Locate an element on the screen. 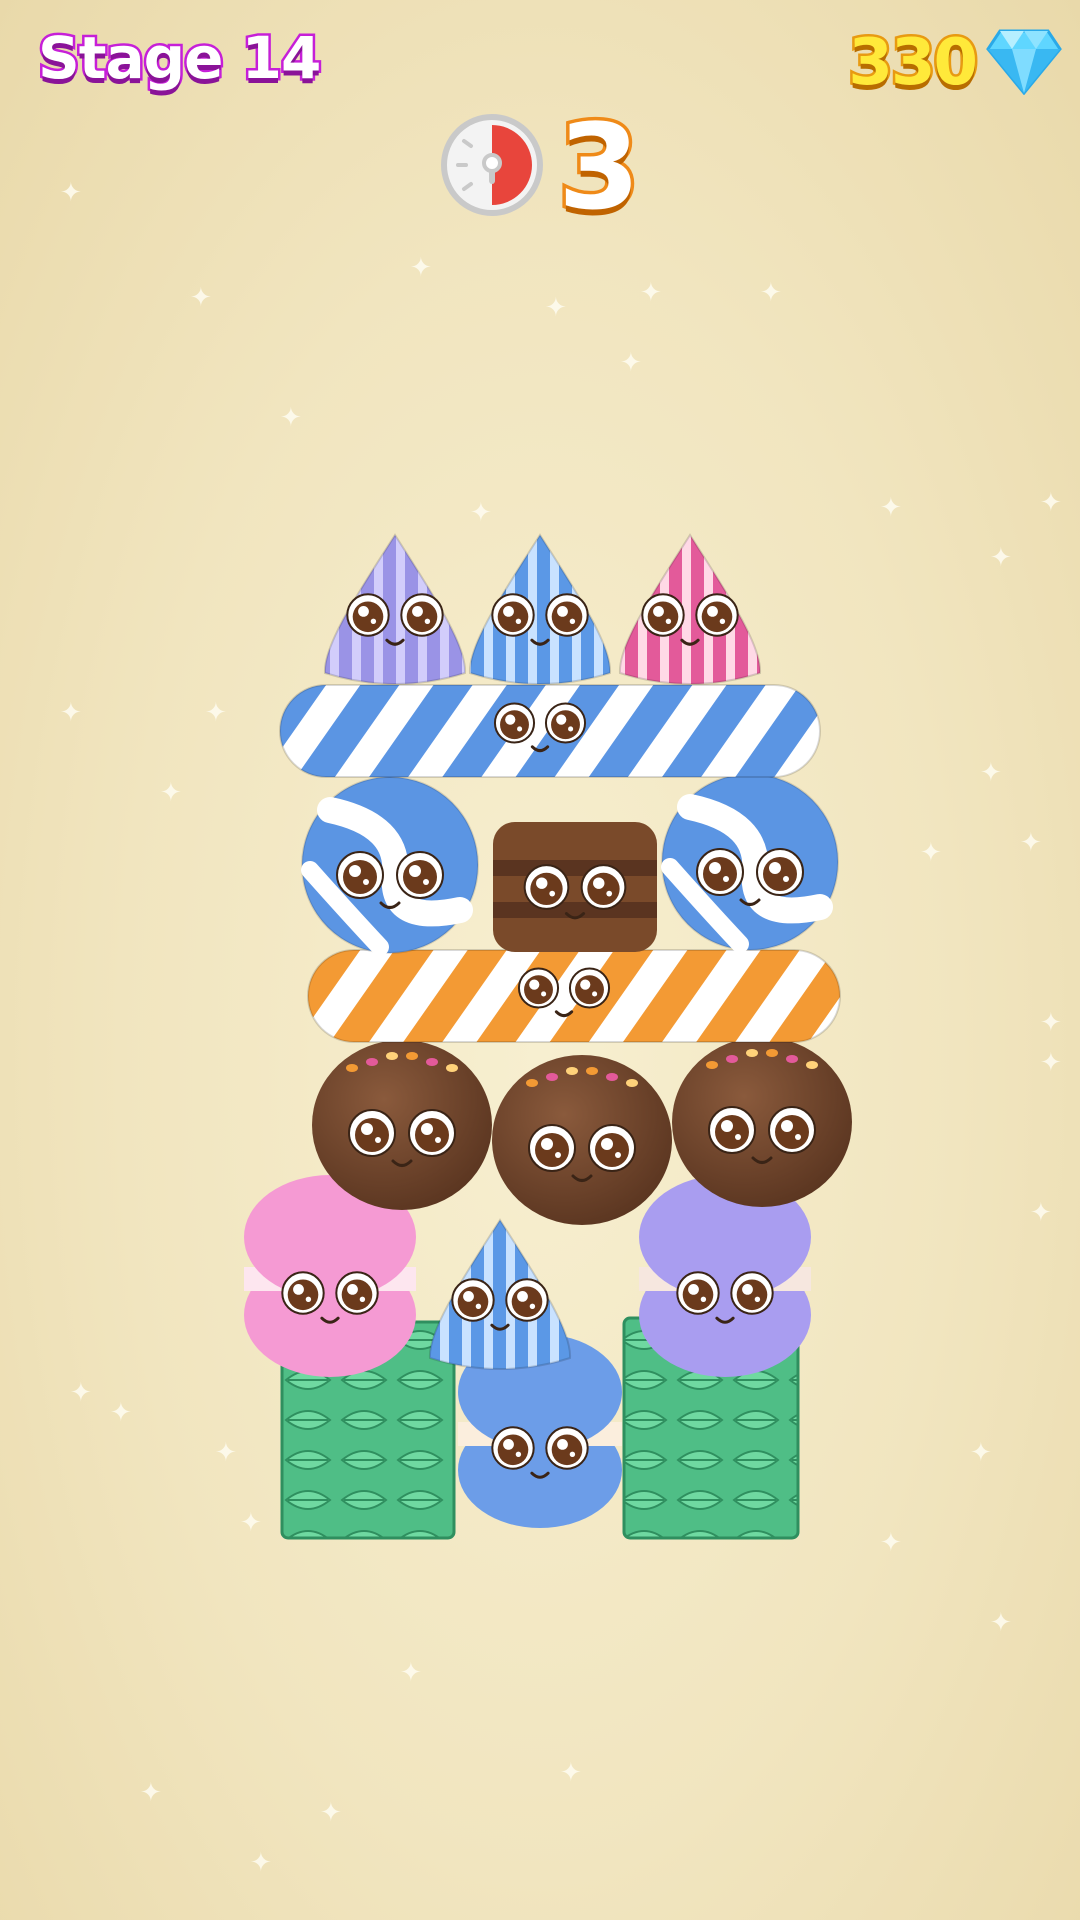  chocolate-macaron is located at coordinates (575, 887).